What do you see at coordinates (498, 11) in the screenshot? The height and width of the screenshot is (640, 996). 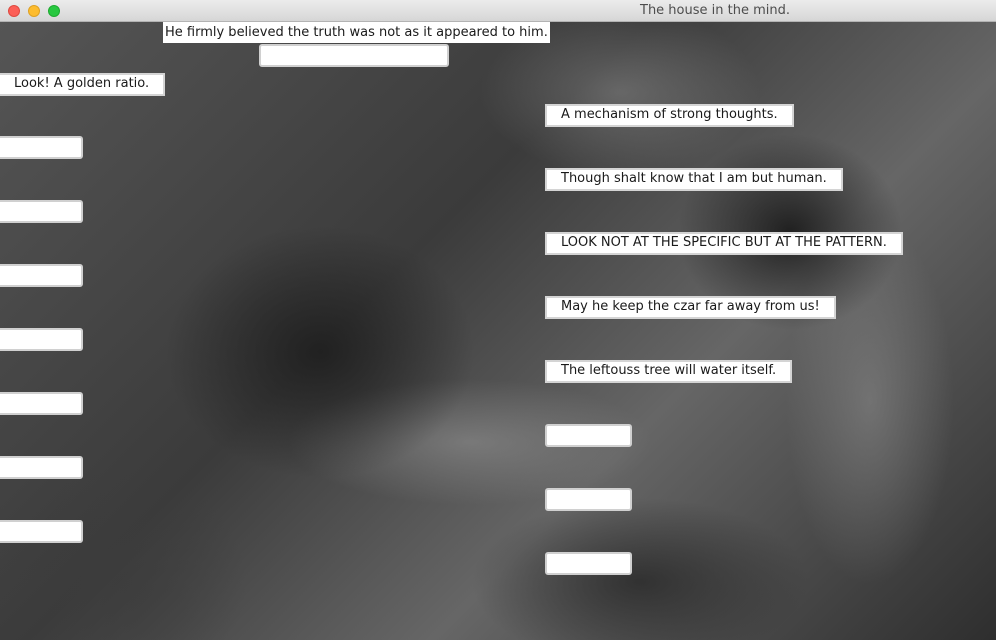 I see `title-bar: The house in the mind.` at bounding box center [498, 11].